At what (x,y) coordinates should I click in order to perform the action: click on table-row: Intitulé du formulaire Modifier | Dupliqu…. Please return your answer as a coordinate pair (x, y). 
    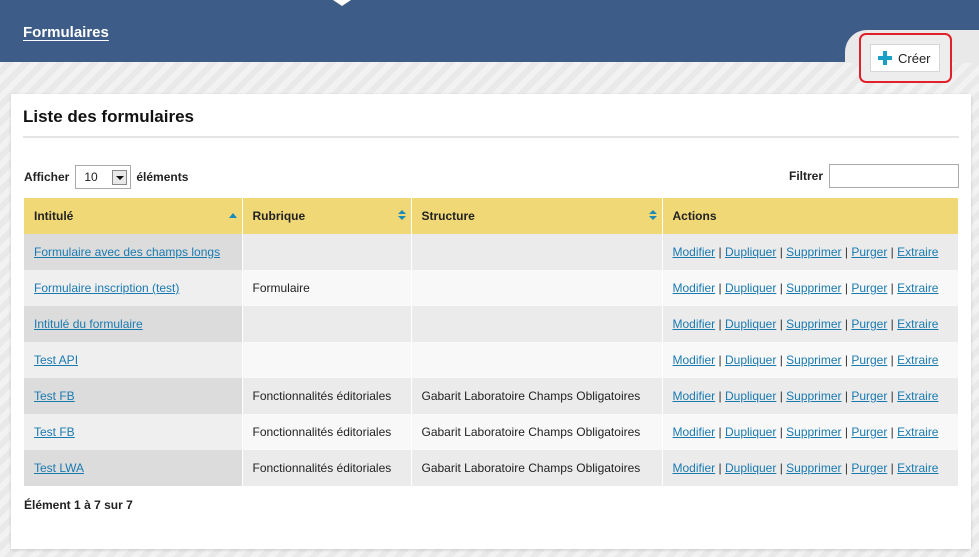
    Looking at the image, I should click on (491, 324).